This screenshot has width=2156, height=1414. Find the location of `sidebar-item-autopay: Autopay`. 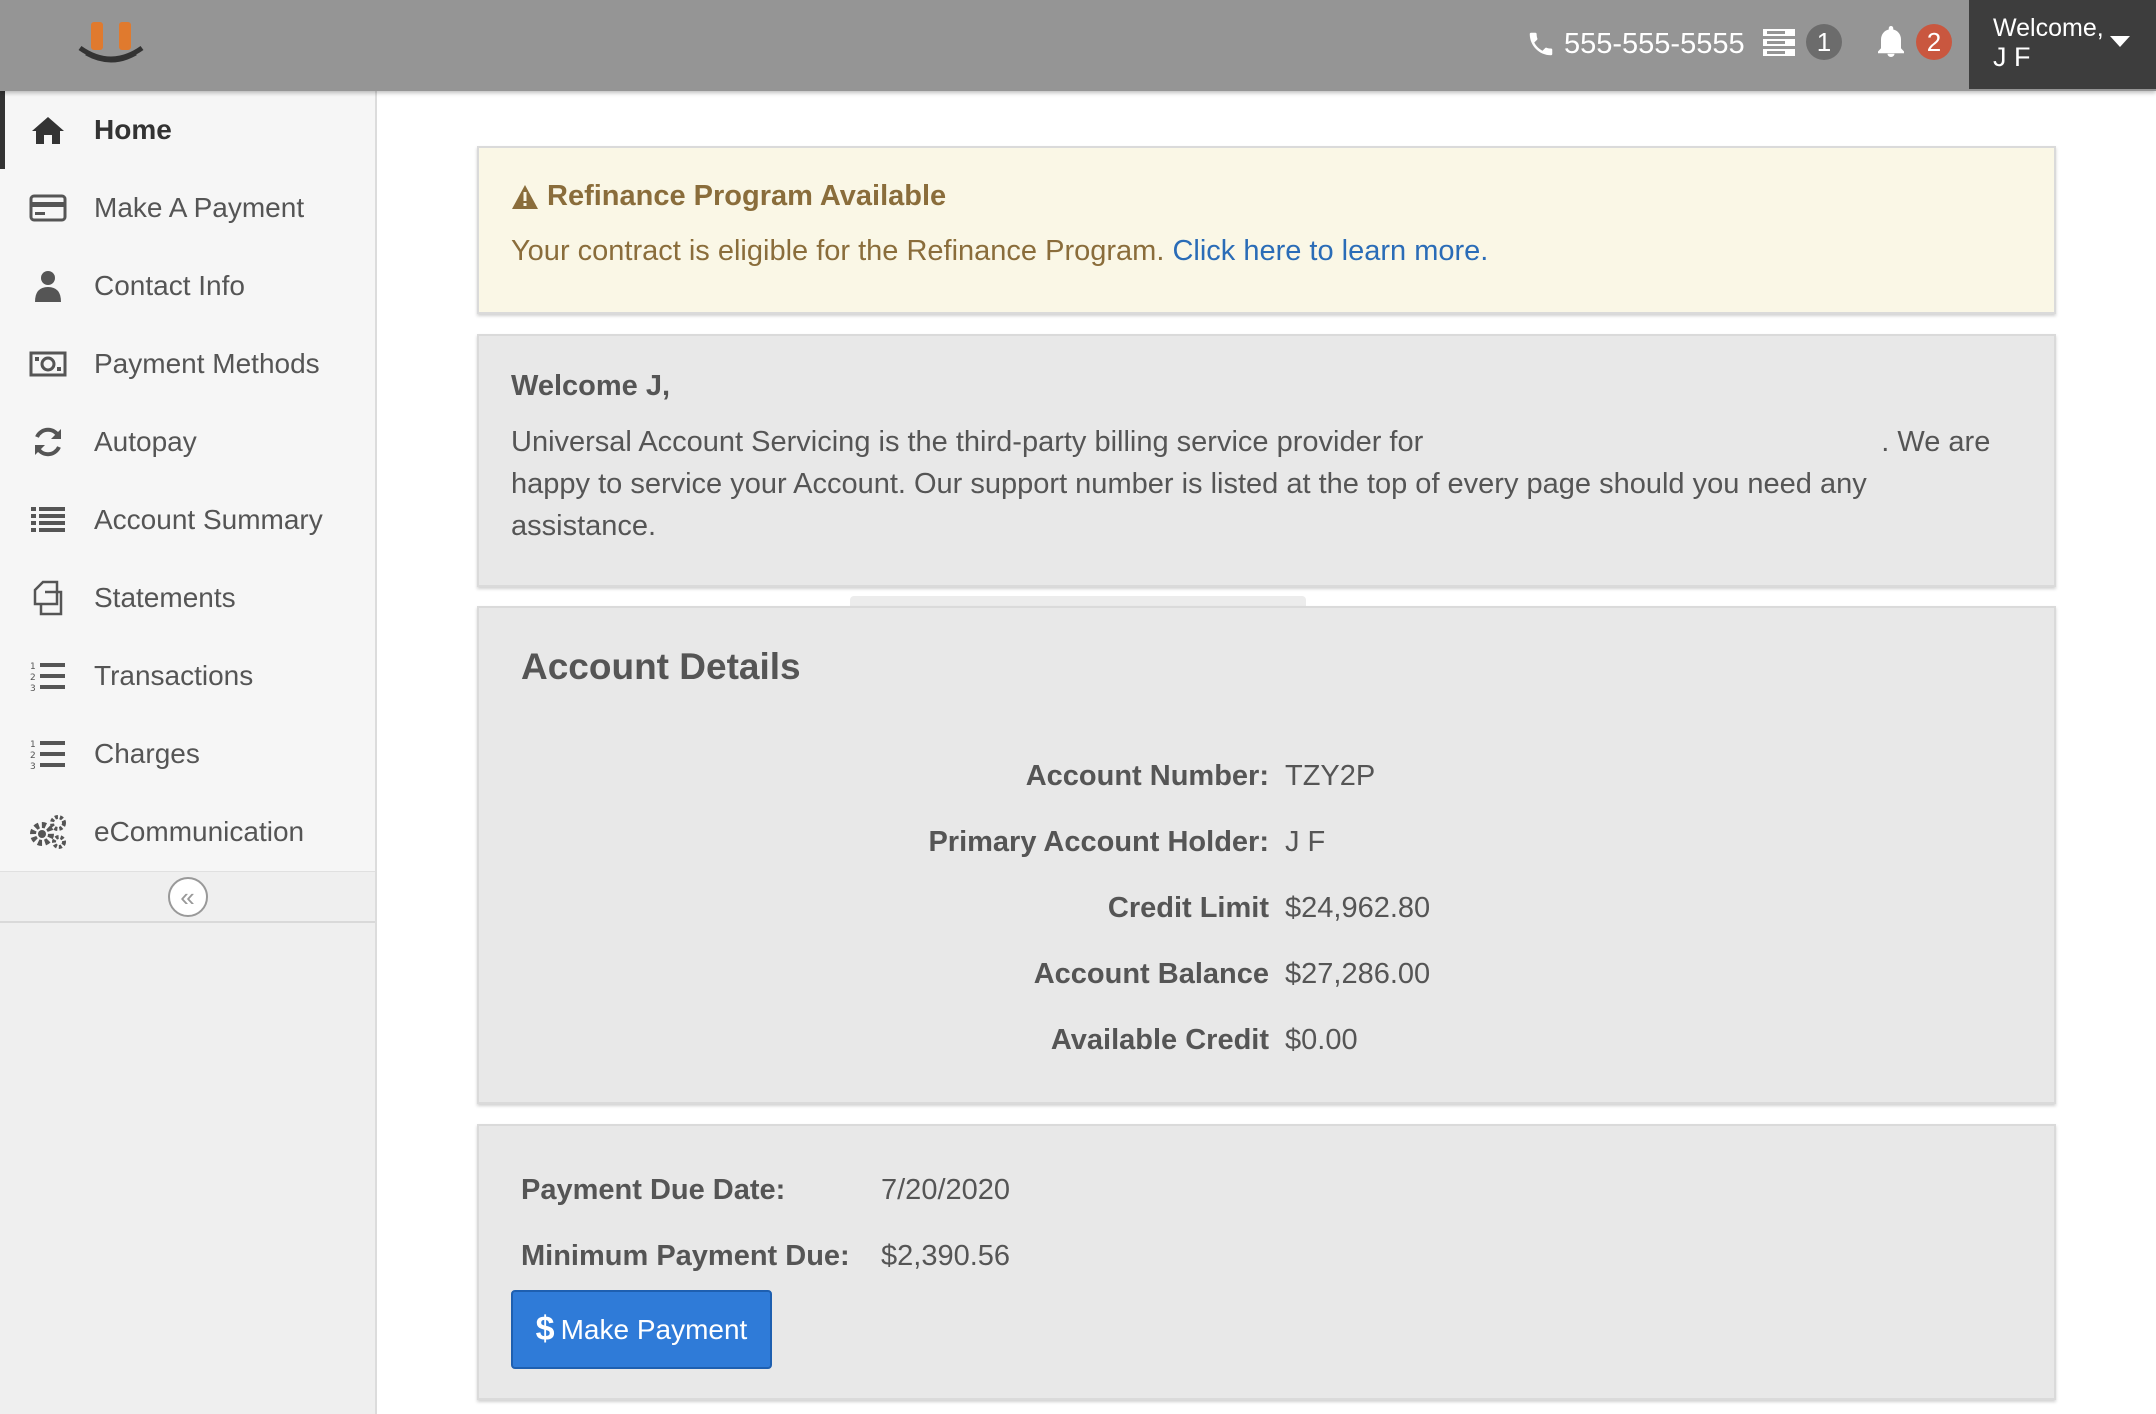

sidebar-item-autopay: Autopay is located at coordinates (187, 442).